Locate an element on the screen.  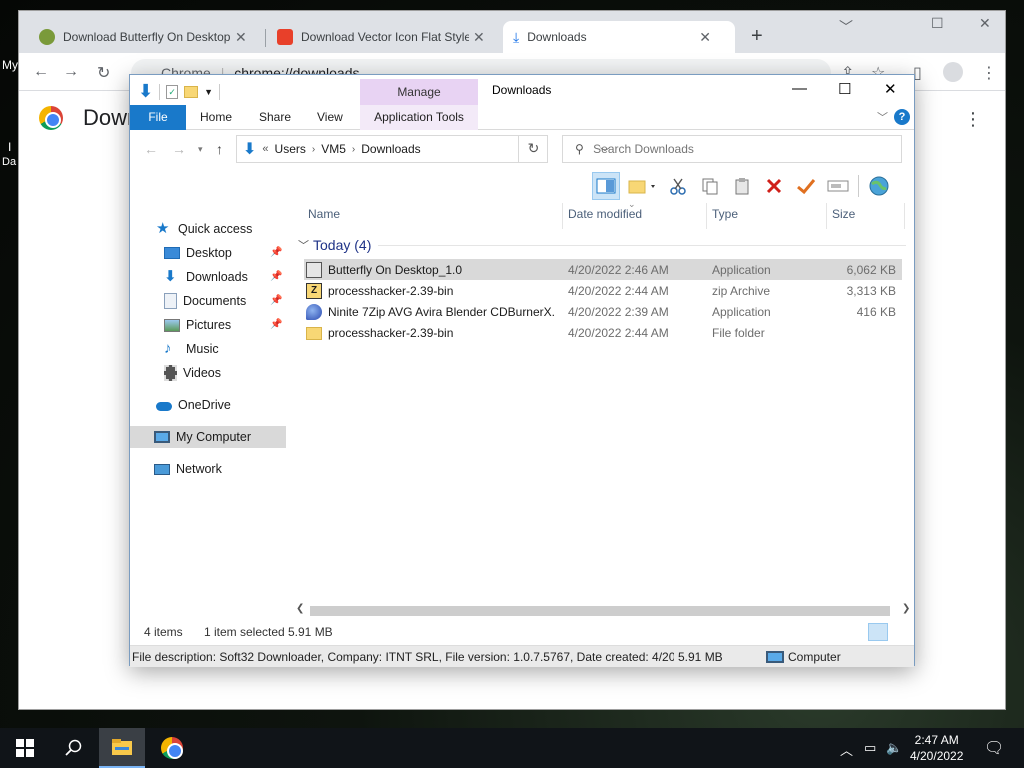
breadcrumb-vm5: VM5 is located at coordinates (333, 149).